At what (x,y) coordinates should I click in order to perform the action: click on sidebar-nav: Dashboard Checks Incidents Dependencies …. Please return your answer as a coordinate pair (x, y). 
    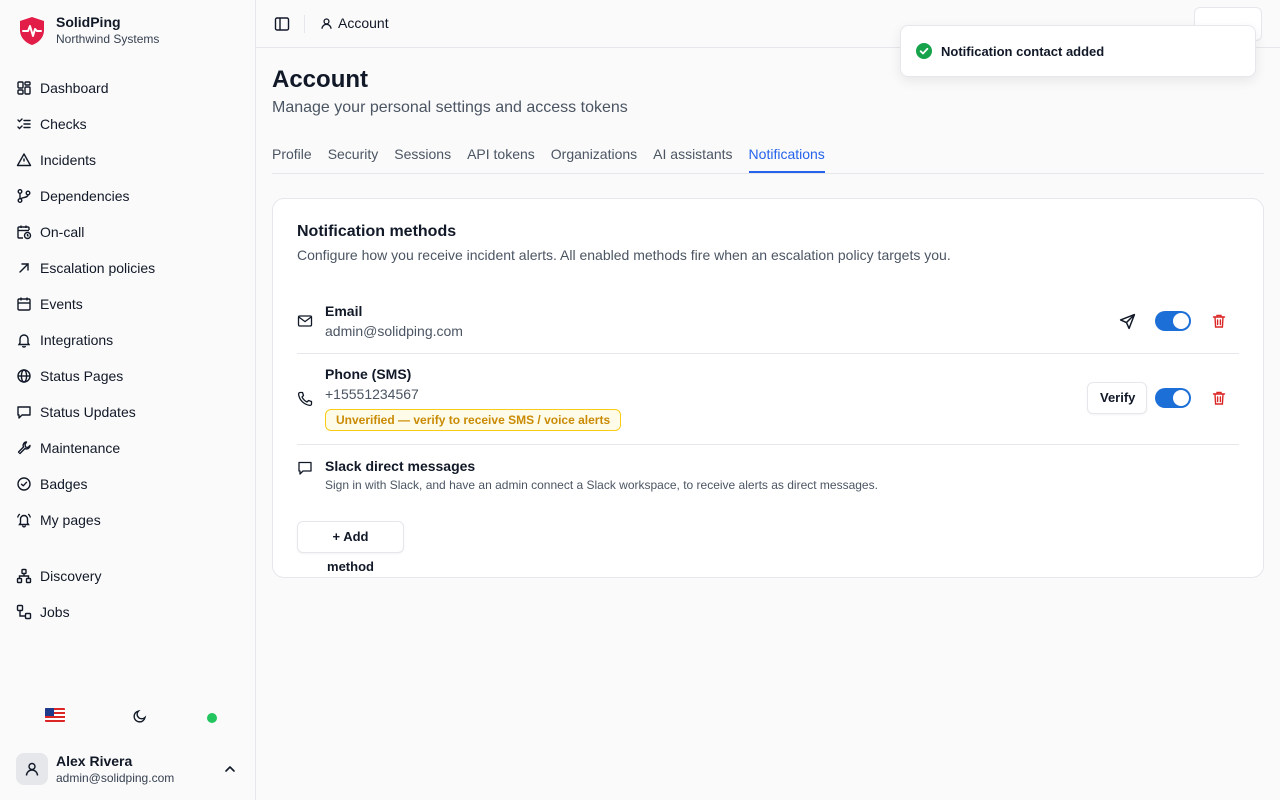
    Looking at the image, I should click on (128, 350).